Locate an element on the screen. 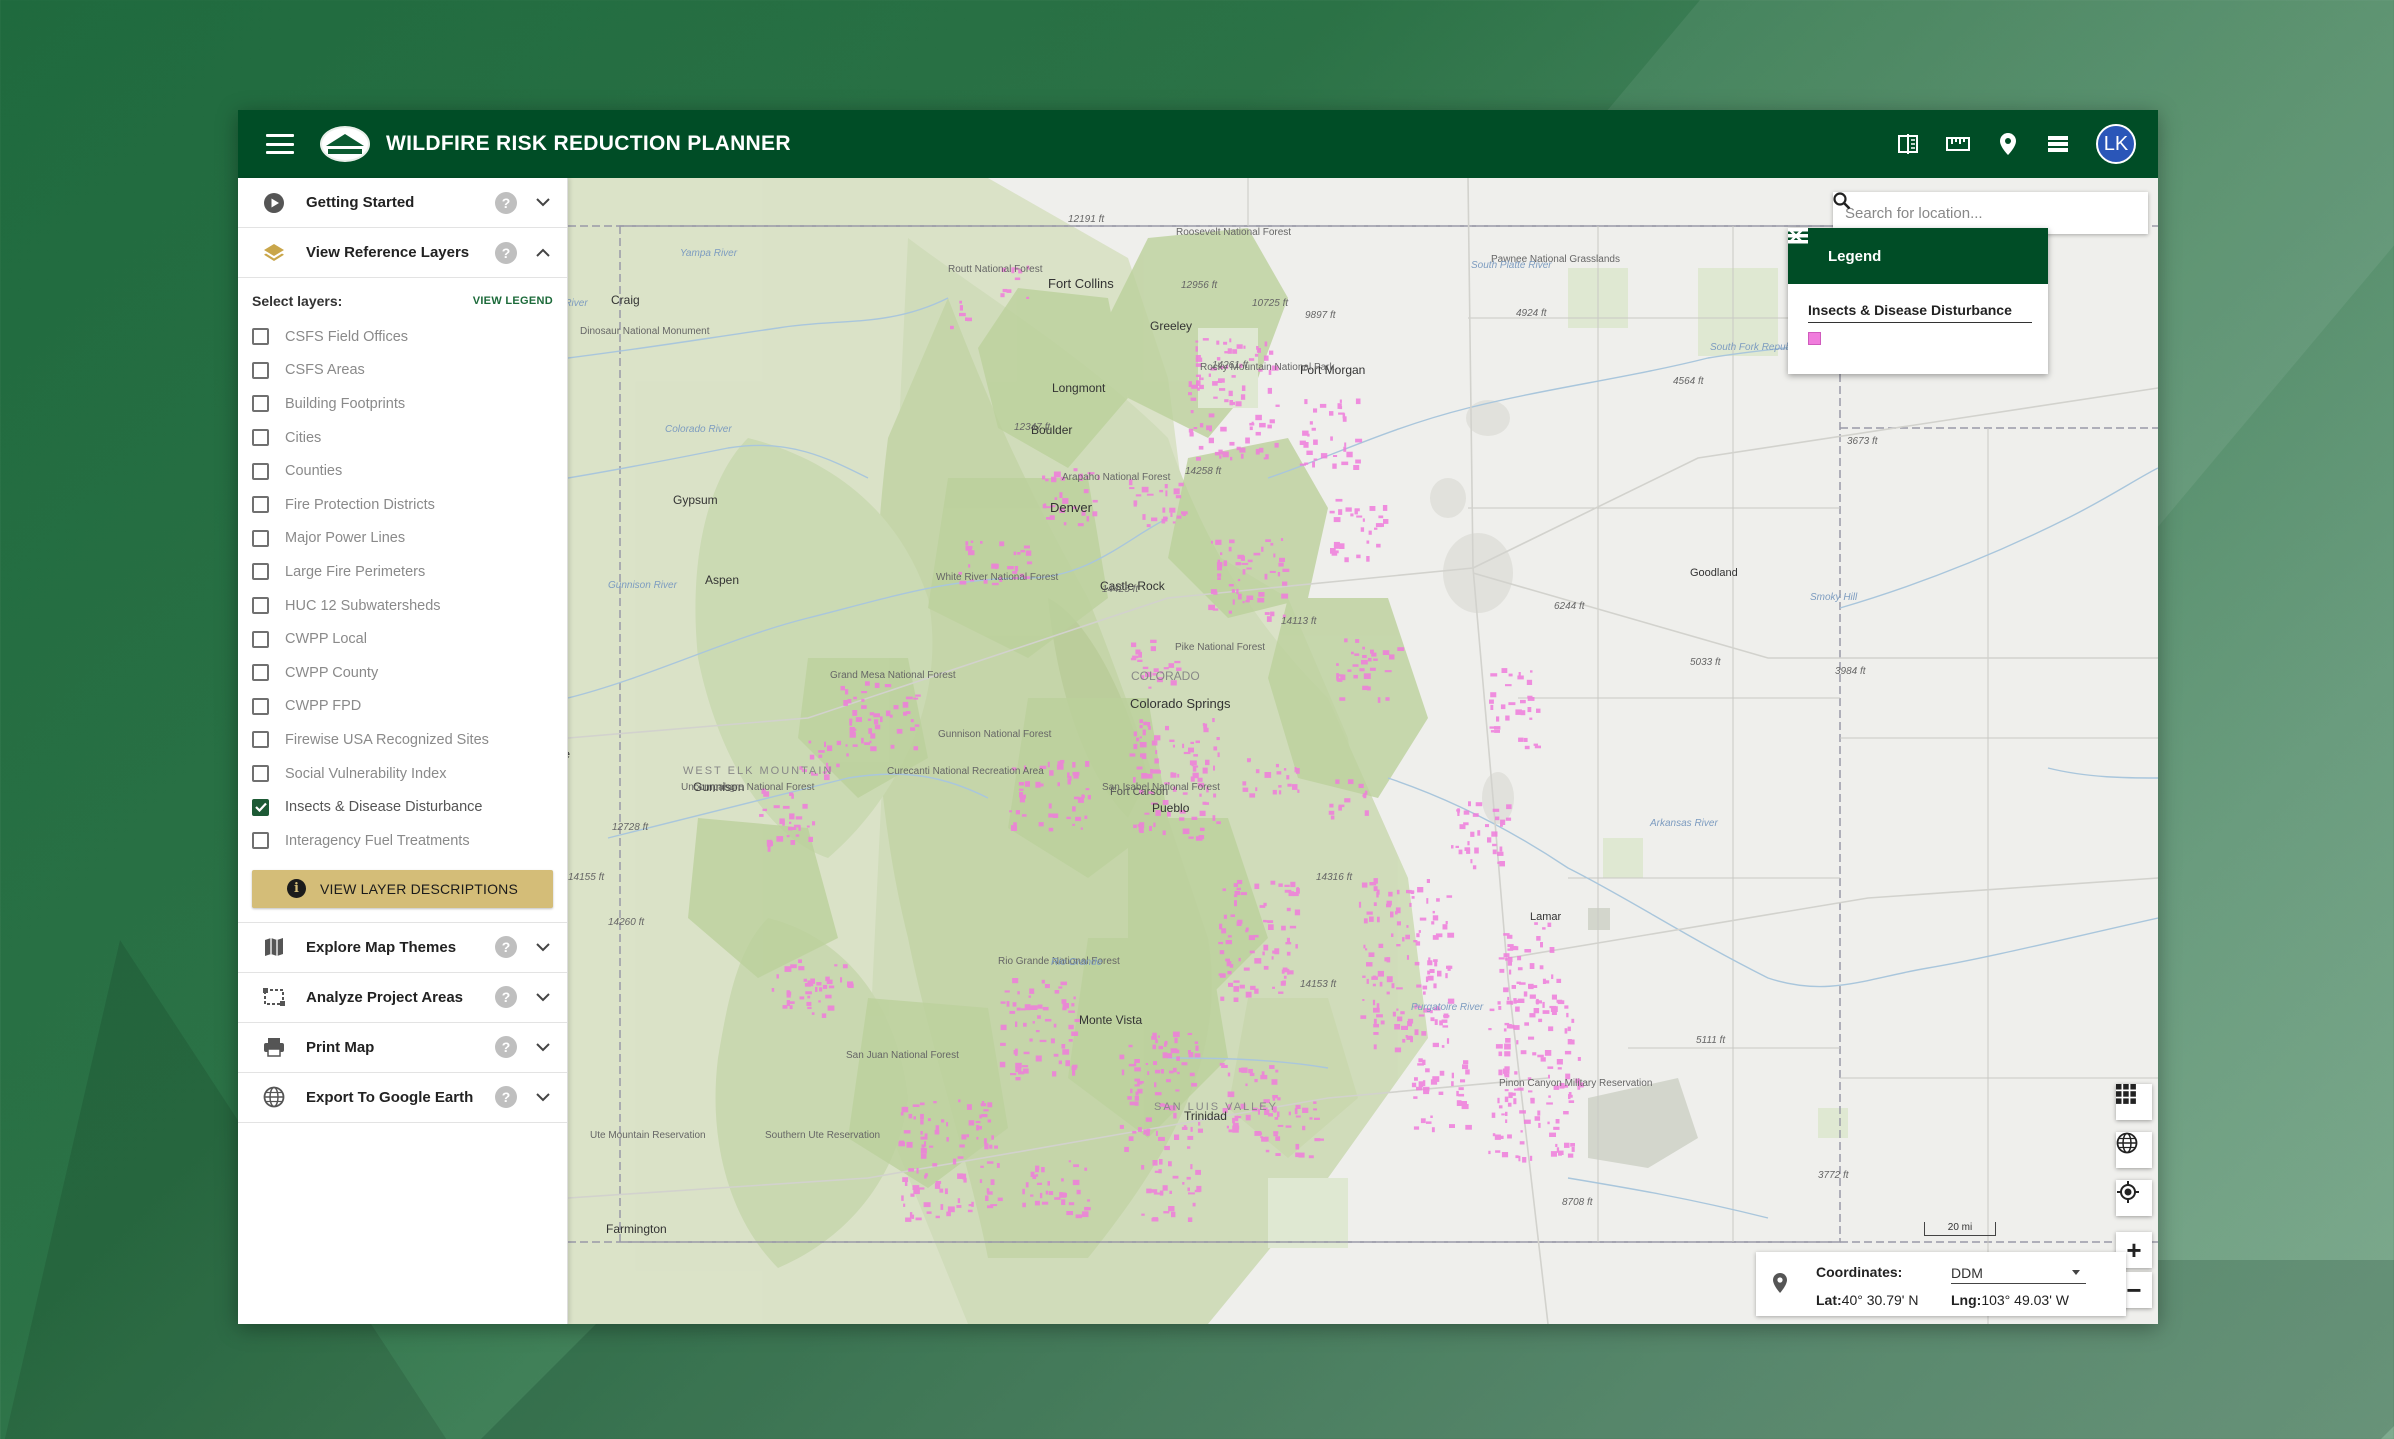 This screenshot has height=1439, width=2394. hamburger-menu-icon is located at coordinates (280, 144).